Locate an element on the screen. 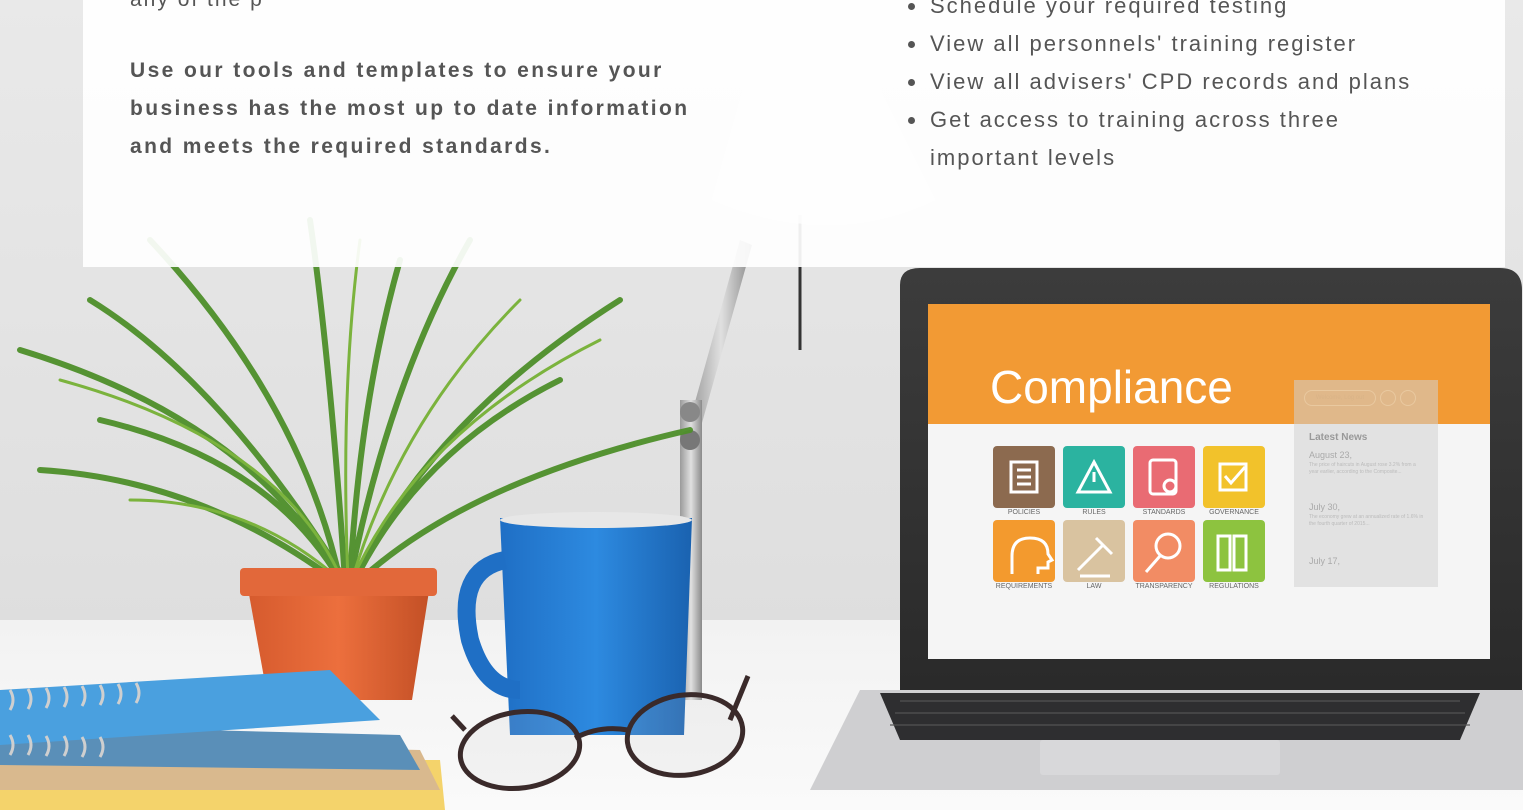 The width and height of the screenshot is (1523, 810). news-heading: Latest News is located at coordinates (1338, 437).